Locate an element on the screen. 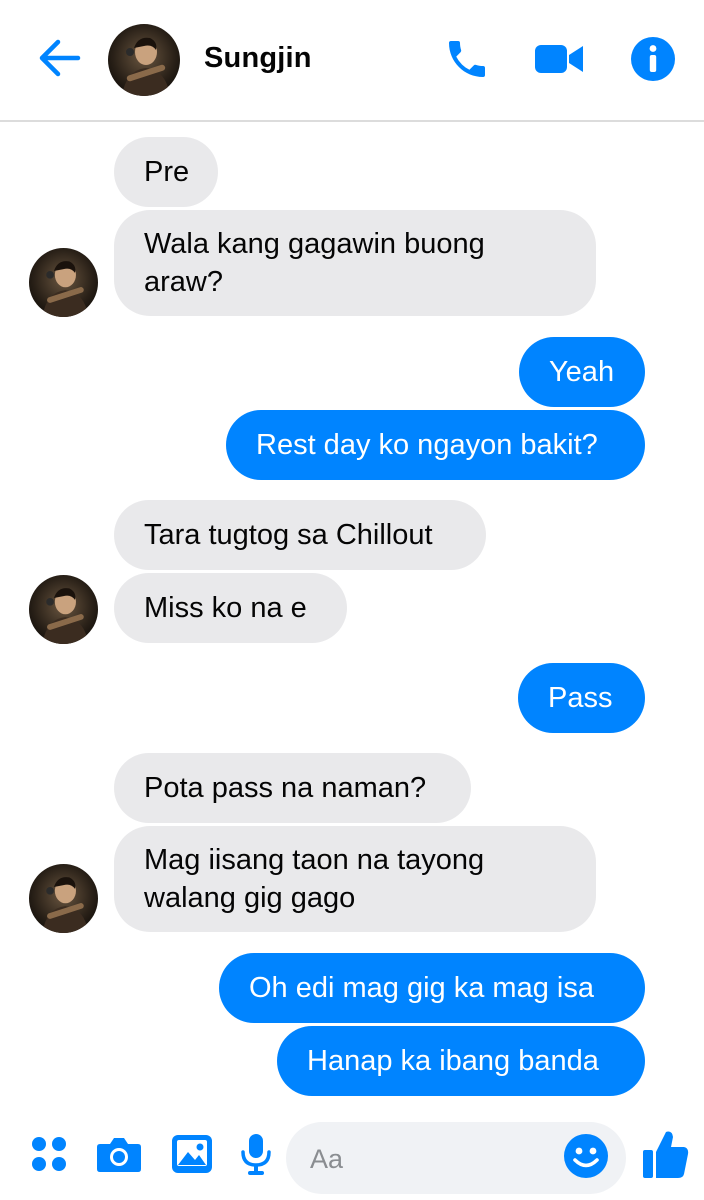  info-button is located at coordinates (653, 61).